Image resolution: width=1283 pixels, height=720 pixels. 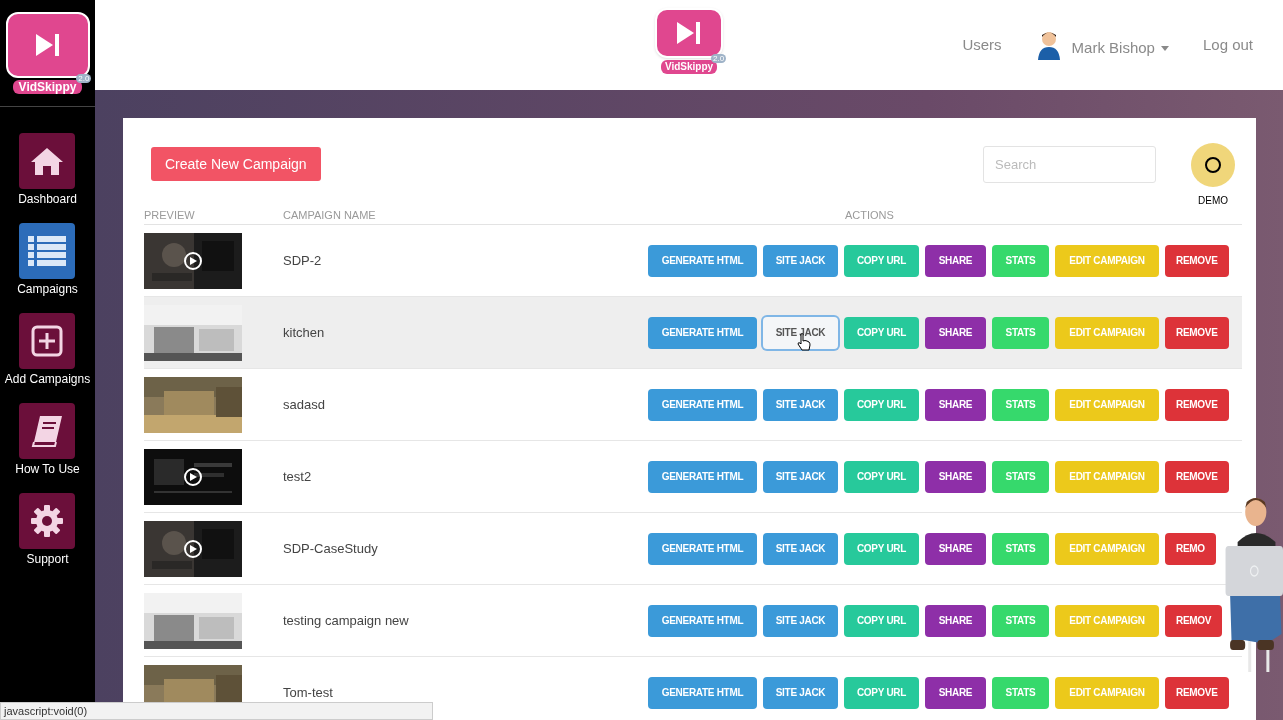 What do you see at coordinates (216, 711) in the screenshot?
I see `status-bar: javascript:void(0)` at bounding box center [216, 711].